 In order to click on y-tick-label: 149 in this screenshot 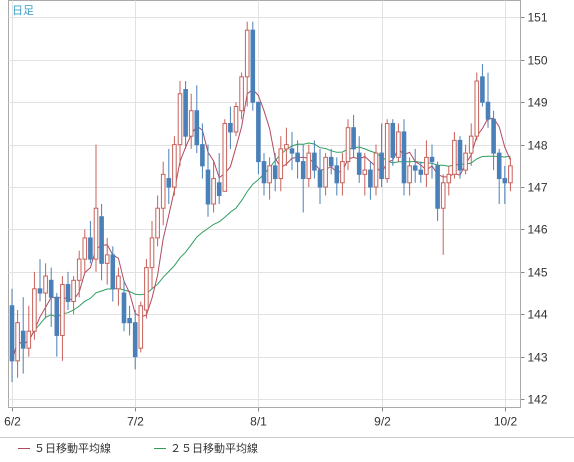, I will do `click(538, 103)`.